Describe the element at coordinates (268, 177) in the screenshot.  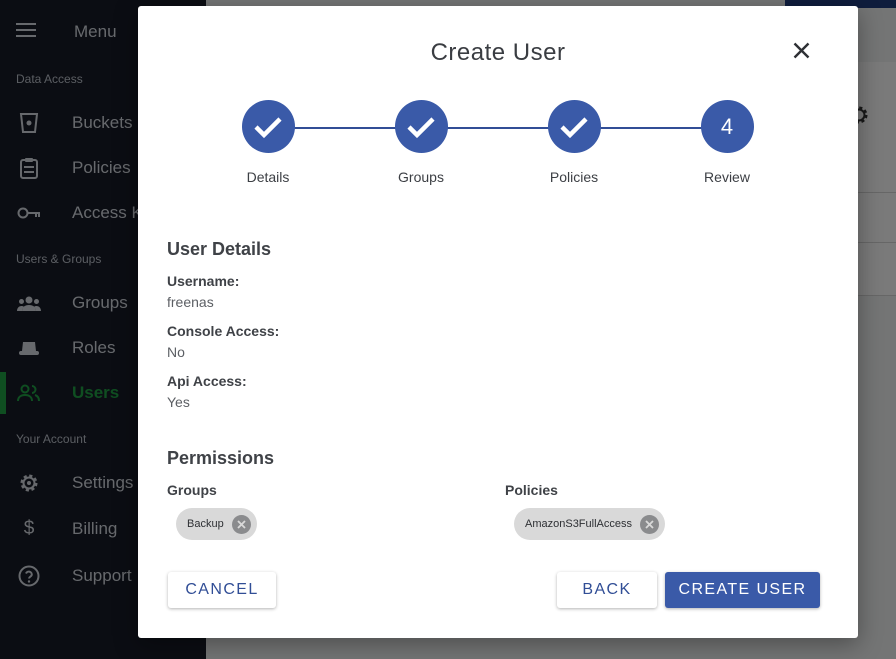
I see `step-label: Details` at that location.